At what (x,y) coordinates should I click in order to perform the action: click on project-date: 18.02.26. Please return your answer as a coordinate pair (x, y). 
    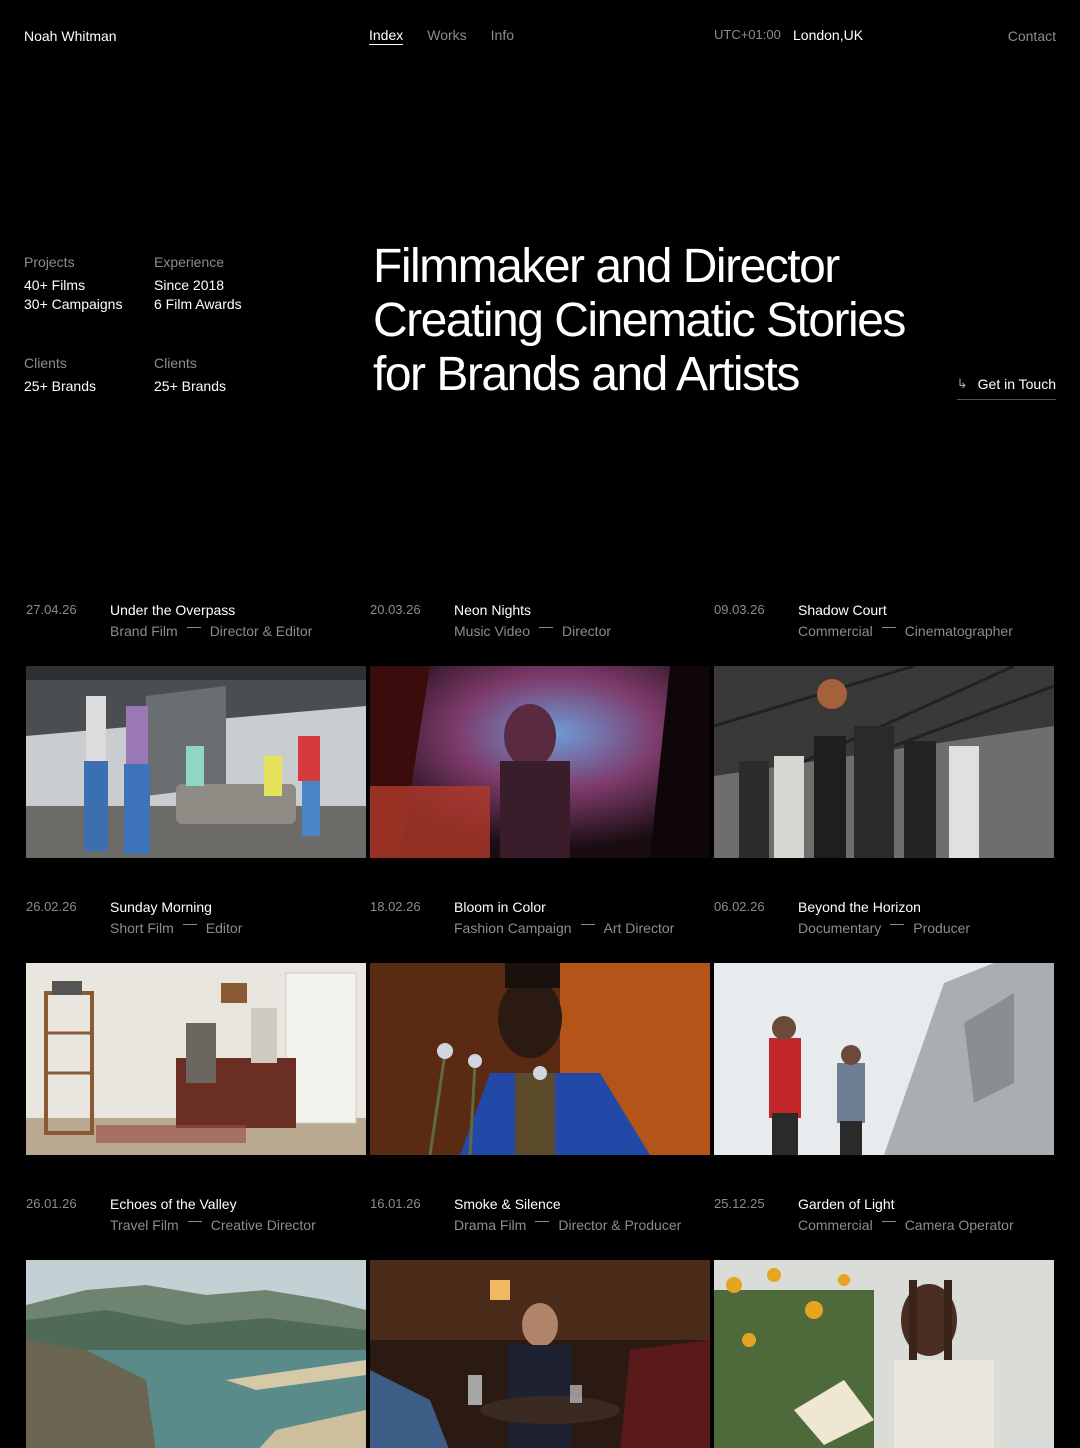
    Looking at the image, I should click on (395, 906).